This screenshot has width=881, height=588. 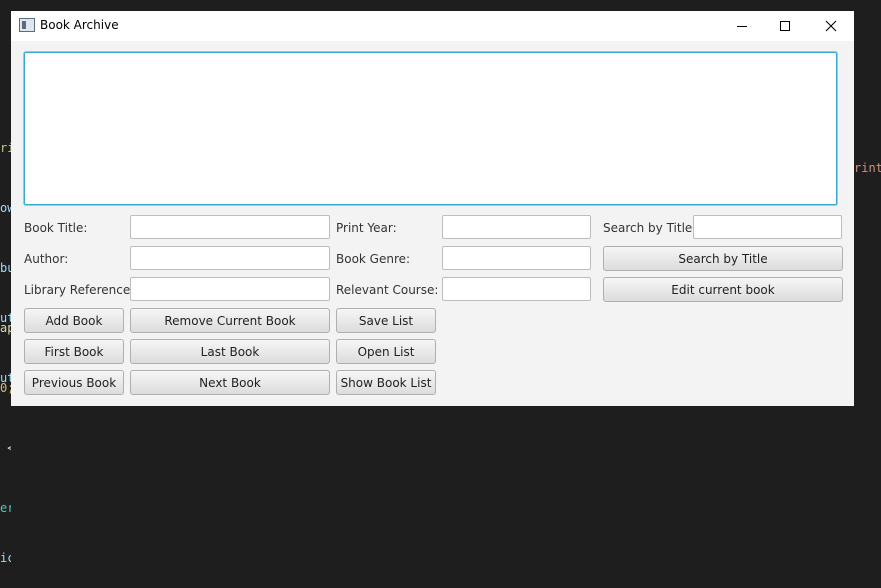 I want to click on author-label: Author:, so click(x=46, y=259).